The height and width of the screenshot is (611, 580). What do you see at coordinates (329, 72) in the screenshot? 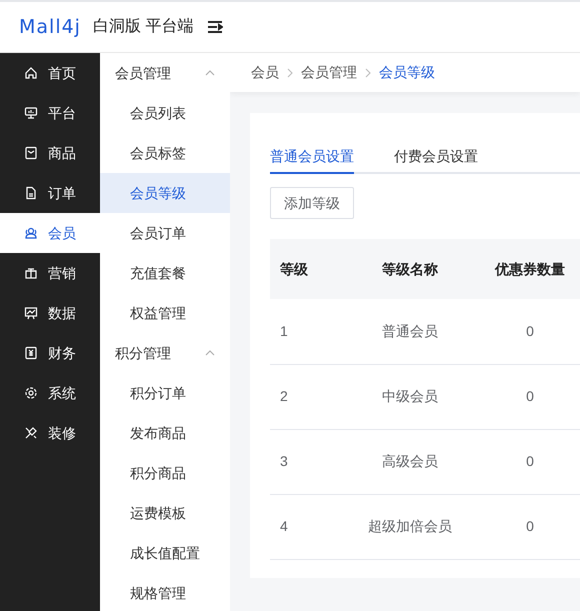
I see `breadcrumb-link: 会员管理` at bounding box center [329, 72].